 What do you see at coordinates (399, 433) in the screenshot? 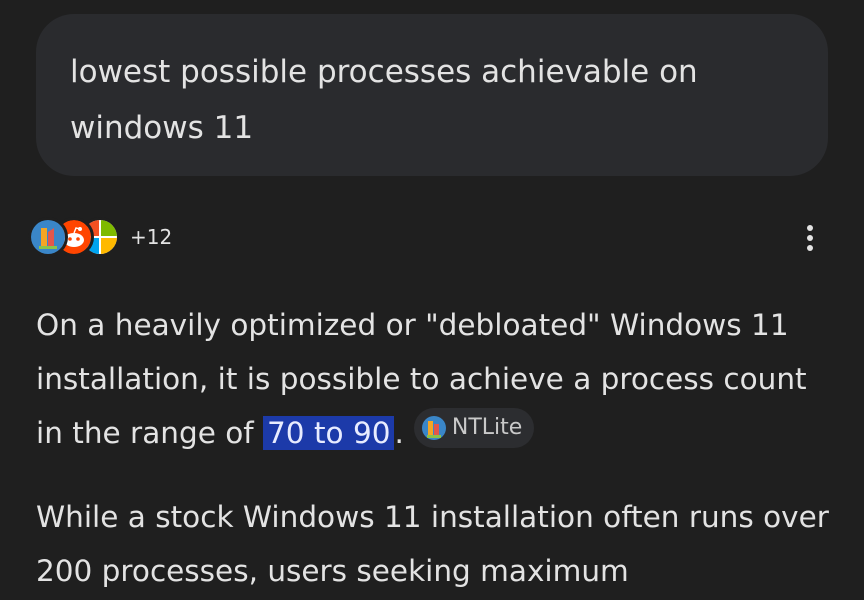
I see `answer-p1-end: .` at bounding box center [399, 433].